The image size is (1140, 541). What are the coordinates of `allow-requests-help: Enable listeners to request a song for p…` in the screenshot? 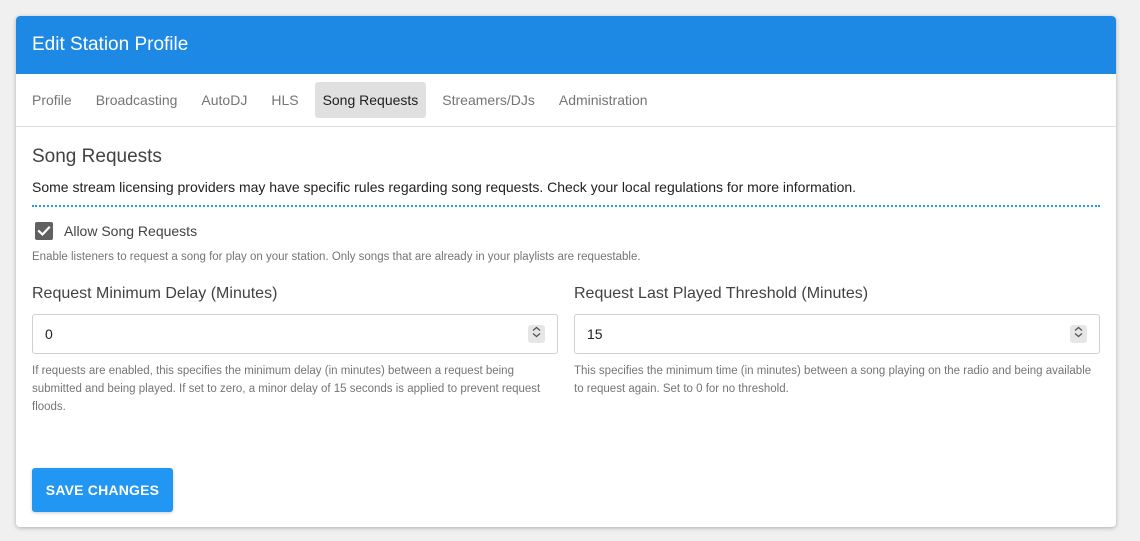 It's located at (336, 257).